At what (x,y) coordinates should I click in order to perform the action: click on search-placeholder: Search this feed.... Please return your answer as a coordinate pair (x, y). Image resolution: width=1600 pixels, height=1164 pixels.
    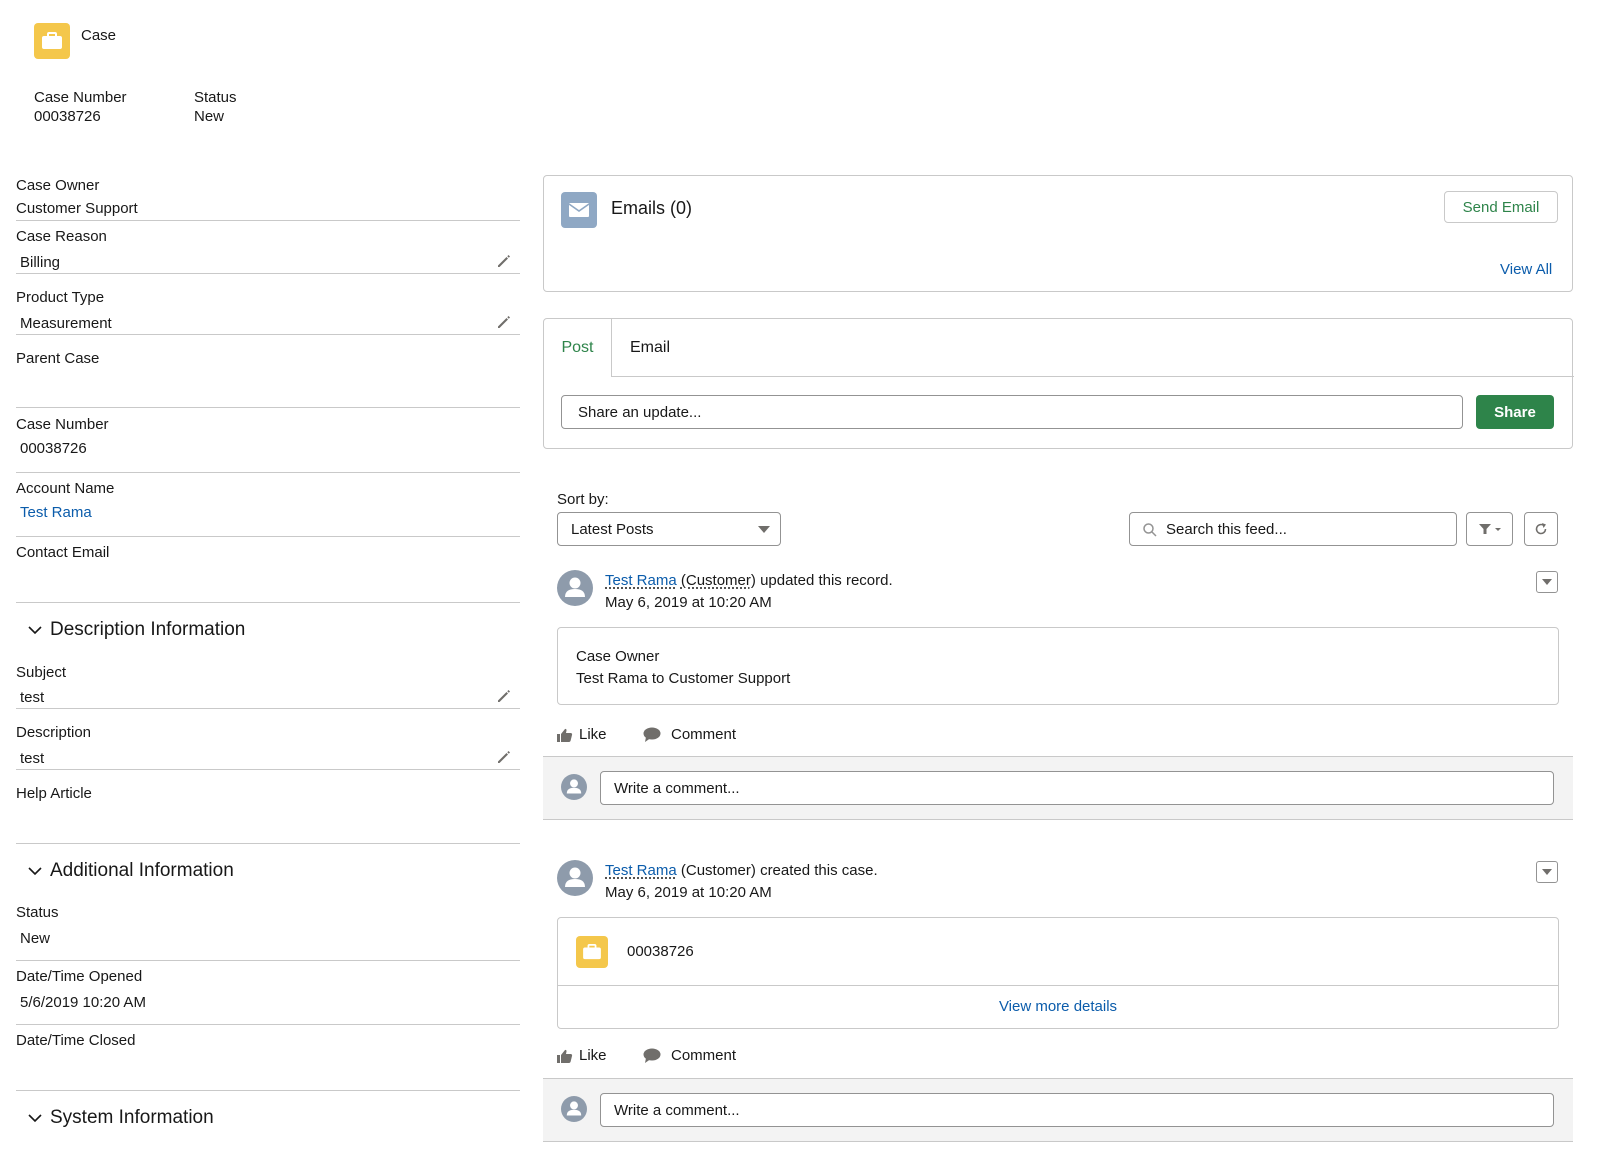
    Looking at the image, I should click on (1226, 529).